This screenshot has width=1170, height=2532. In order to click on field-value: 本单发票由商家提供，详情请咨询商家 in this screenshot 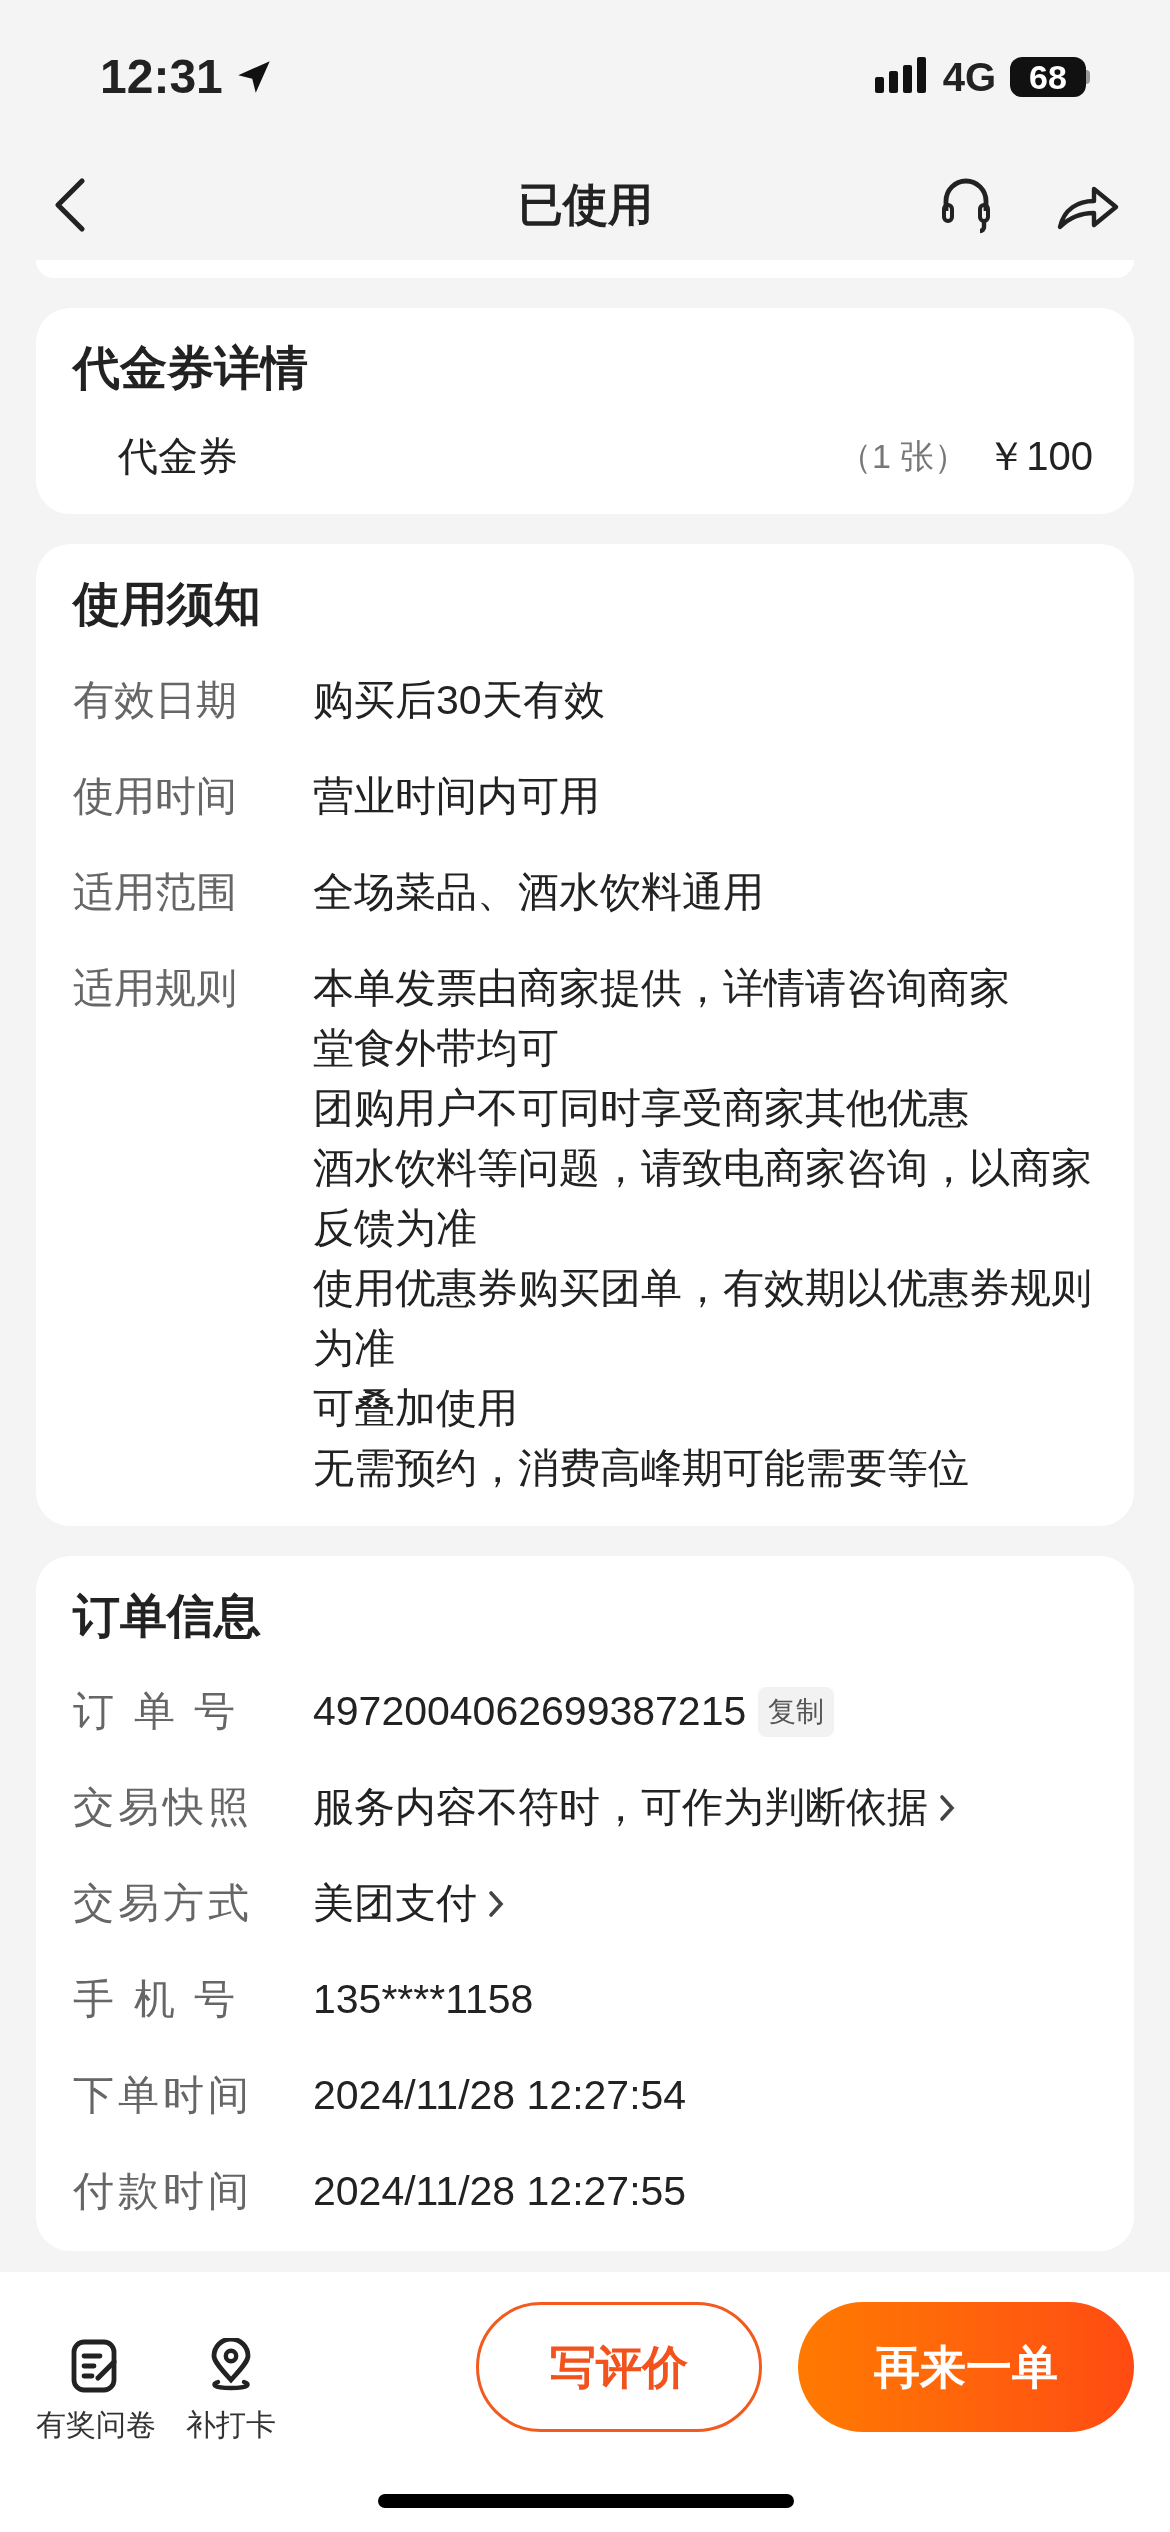, I will do `click(662, 988)`.